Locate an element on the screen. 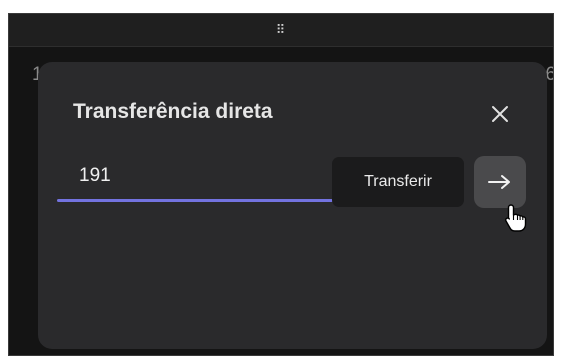  arrow-right-icon is located at coordinates (499, 182).